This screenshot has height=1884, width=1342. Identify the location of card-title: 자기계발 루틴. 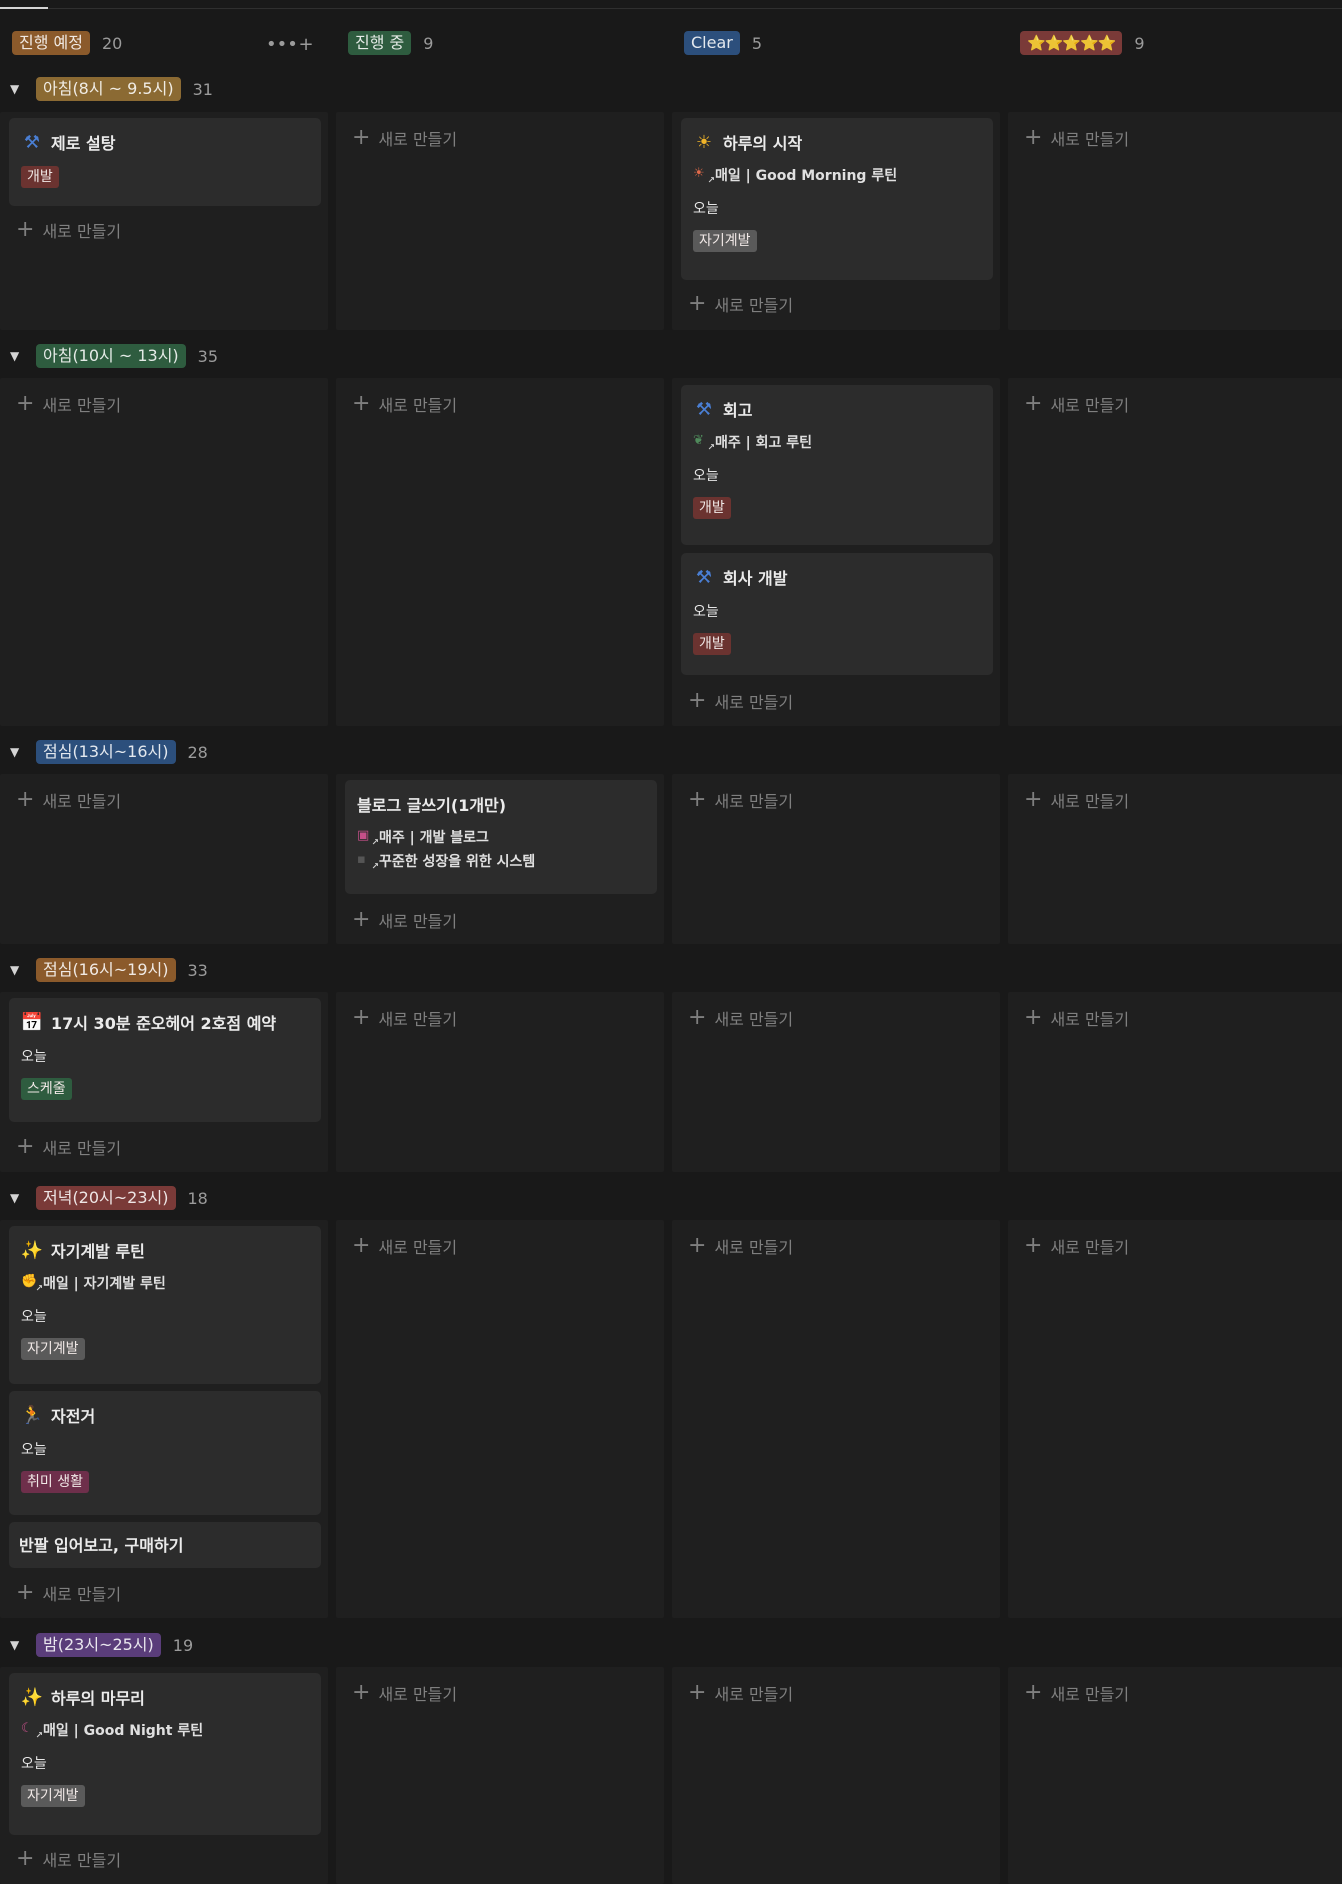
(98, 1251).